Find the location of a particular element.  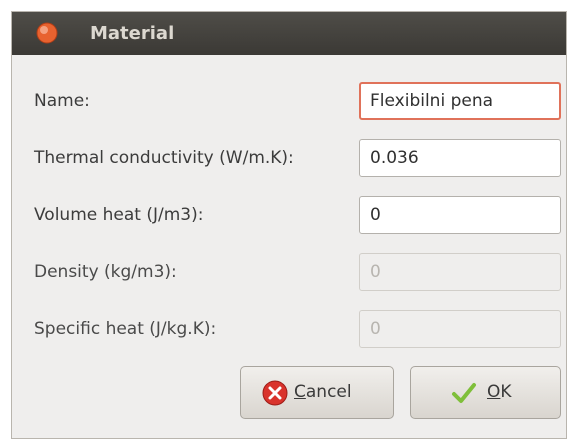

thermal-conductivity-input: 0.036 is located at coordinates (460, 158).